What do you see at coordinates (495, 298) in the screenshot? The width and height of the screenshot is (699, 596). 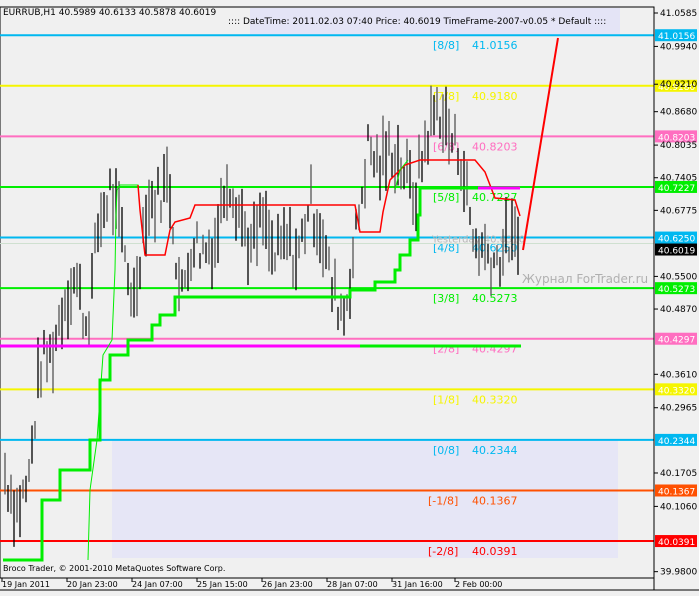 I see `murrey-value: 40.5273` at bounding box center [495, 298].